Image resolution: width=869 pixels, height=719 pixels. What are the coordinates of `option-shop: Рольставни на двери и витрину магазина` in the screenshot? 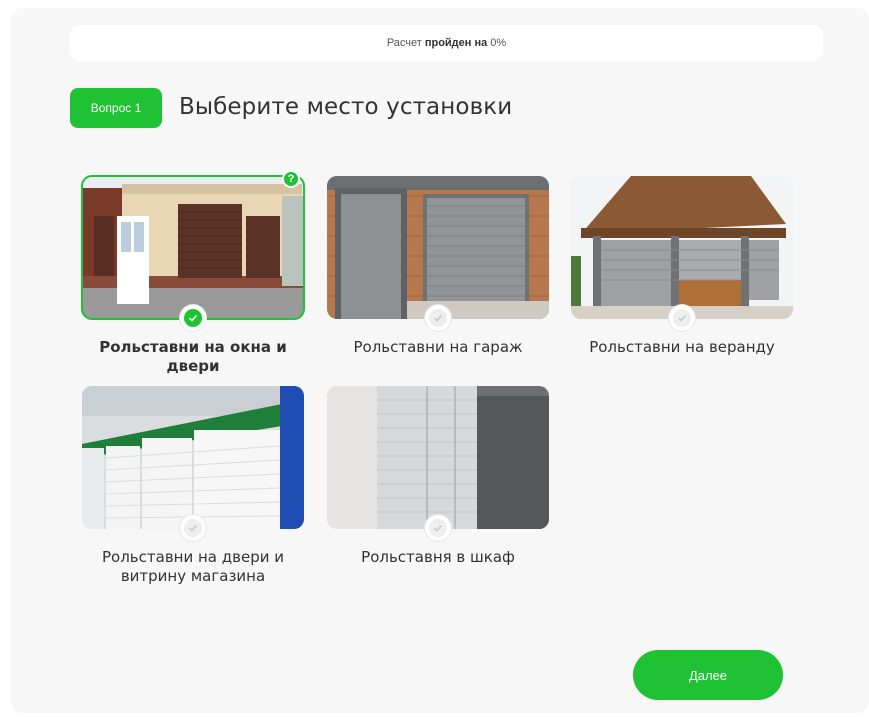 It's located at (193, 486).